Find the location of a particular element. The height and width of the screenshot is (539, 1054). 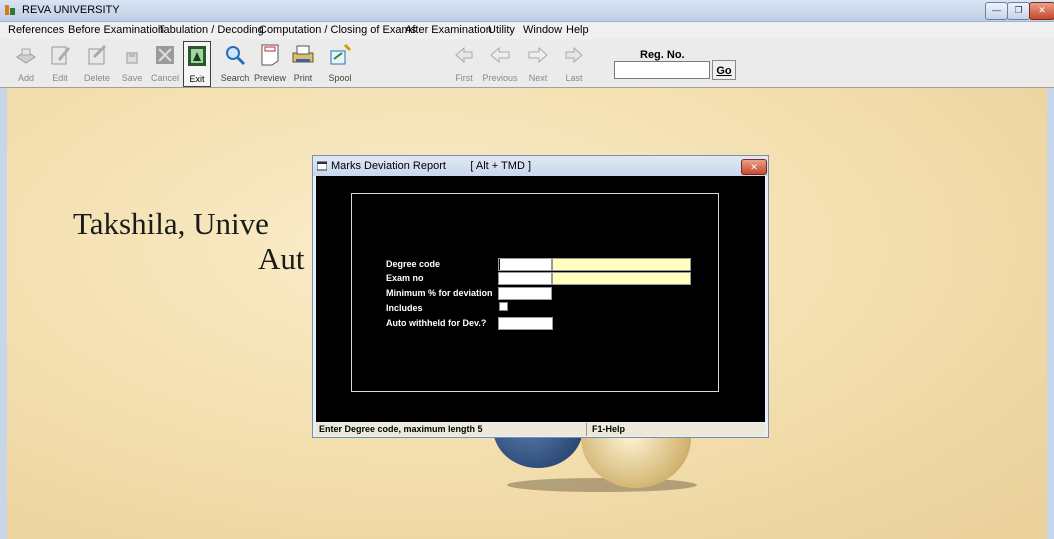

menu-window: Window is located at coordinates (542, 30).